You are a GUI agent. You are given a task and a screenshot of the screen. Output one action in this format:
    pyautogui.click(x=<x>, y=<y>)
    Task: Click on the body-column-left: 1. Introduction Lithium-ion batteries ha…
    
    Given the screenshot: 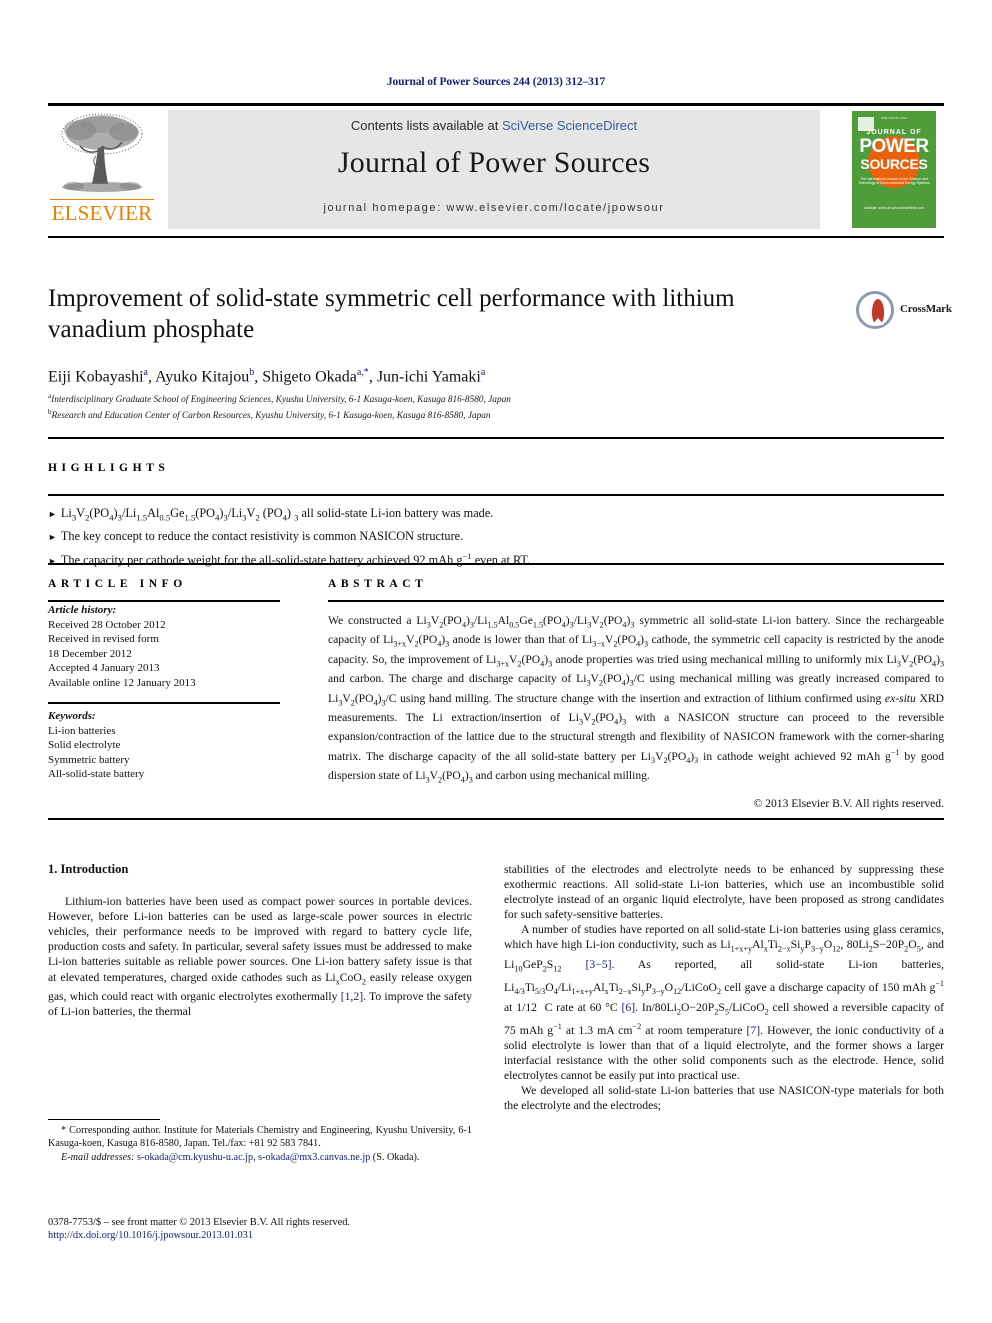 What is the action you would take?
    pyautogui.click(x=260, y=940)
    